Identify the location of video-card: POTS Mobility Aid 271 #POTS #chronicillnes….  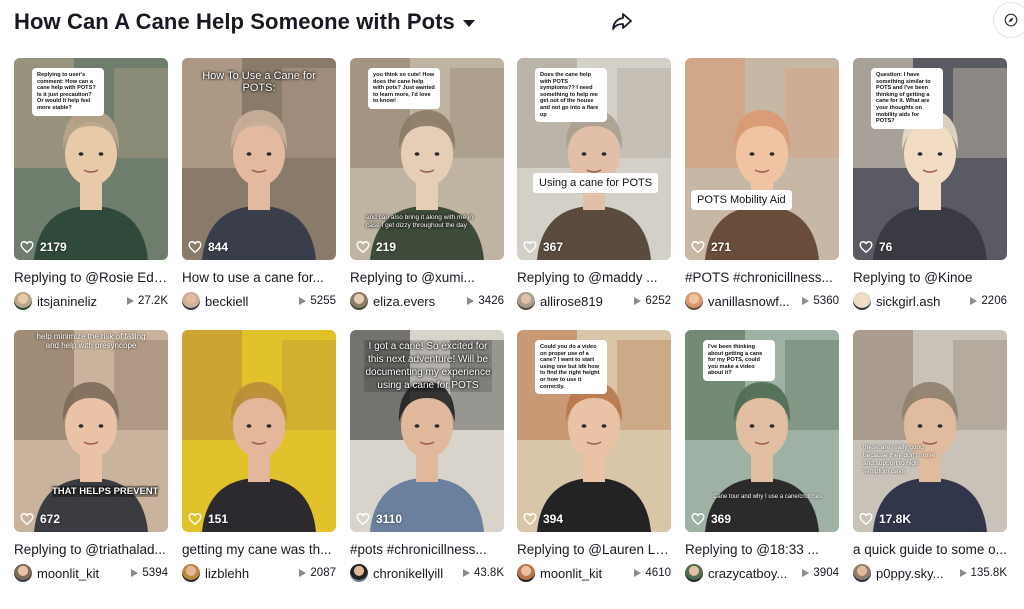
(762, 184).